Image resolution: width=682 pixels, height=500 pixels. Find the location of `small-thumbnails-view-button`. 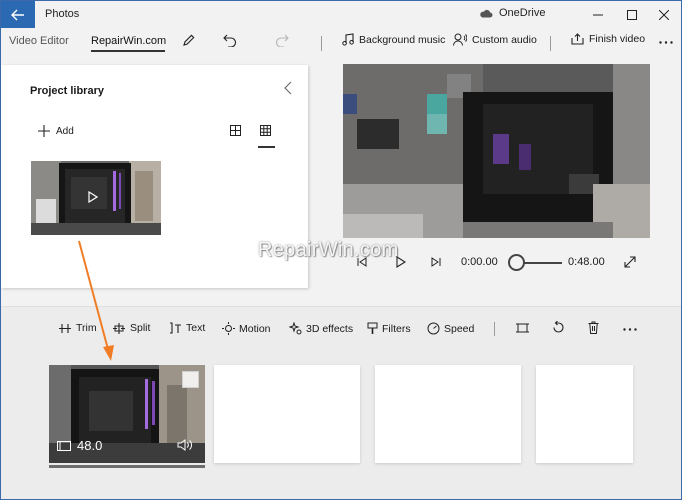

small-thumbnails-view-button is located at coordinates (265, 130).